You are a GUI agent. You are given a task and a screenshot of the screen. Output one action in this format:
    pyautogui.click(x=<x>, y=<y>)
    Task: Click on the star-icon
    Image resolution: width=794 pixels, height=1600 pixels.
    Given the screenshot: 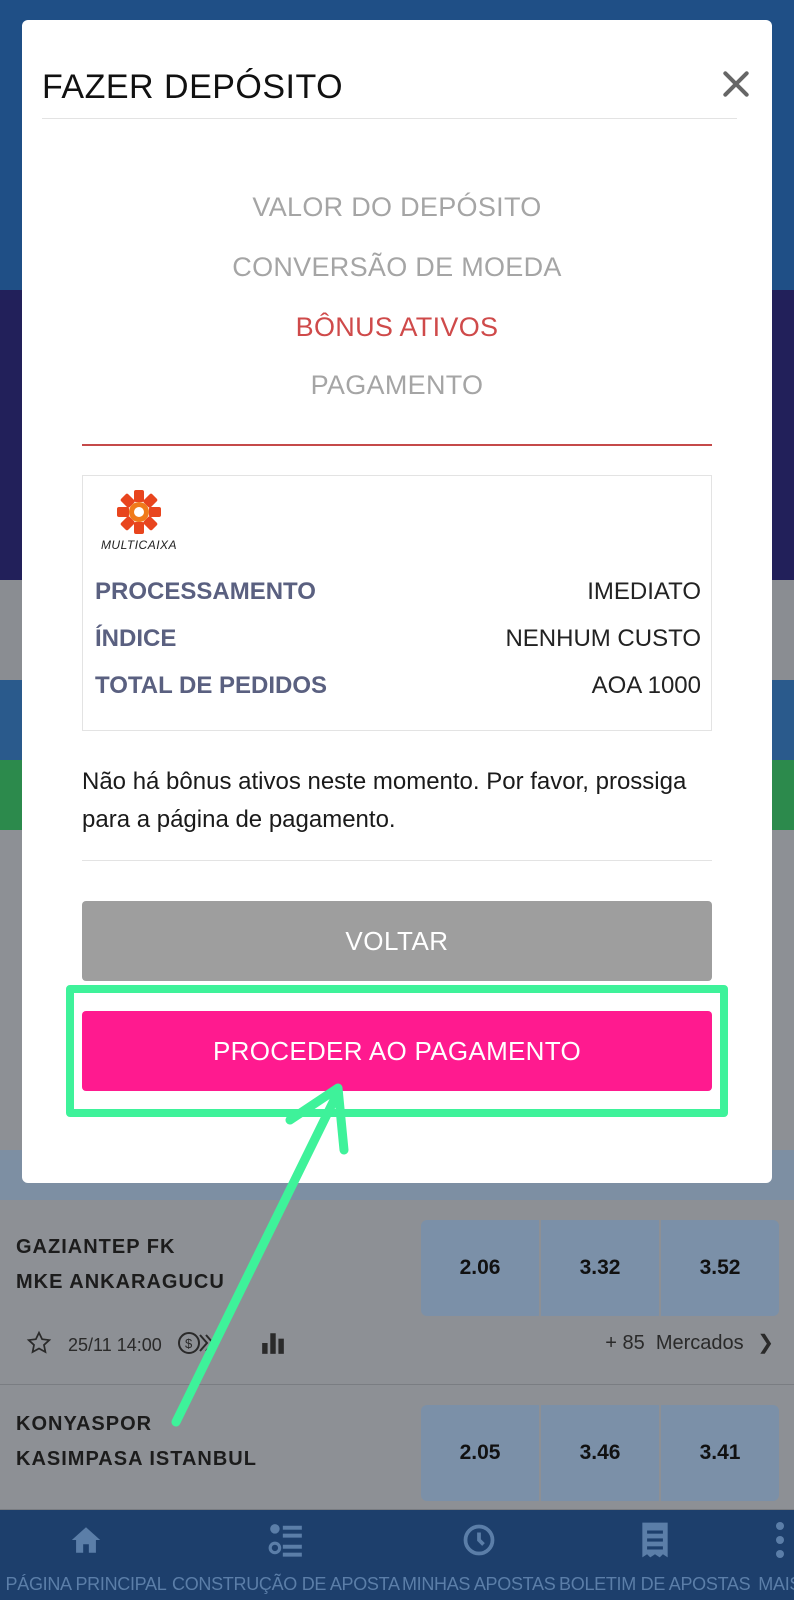 What is the action you would take?
    pyautogui.click(x=39, y=1345)
    